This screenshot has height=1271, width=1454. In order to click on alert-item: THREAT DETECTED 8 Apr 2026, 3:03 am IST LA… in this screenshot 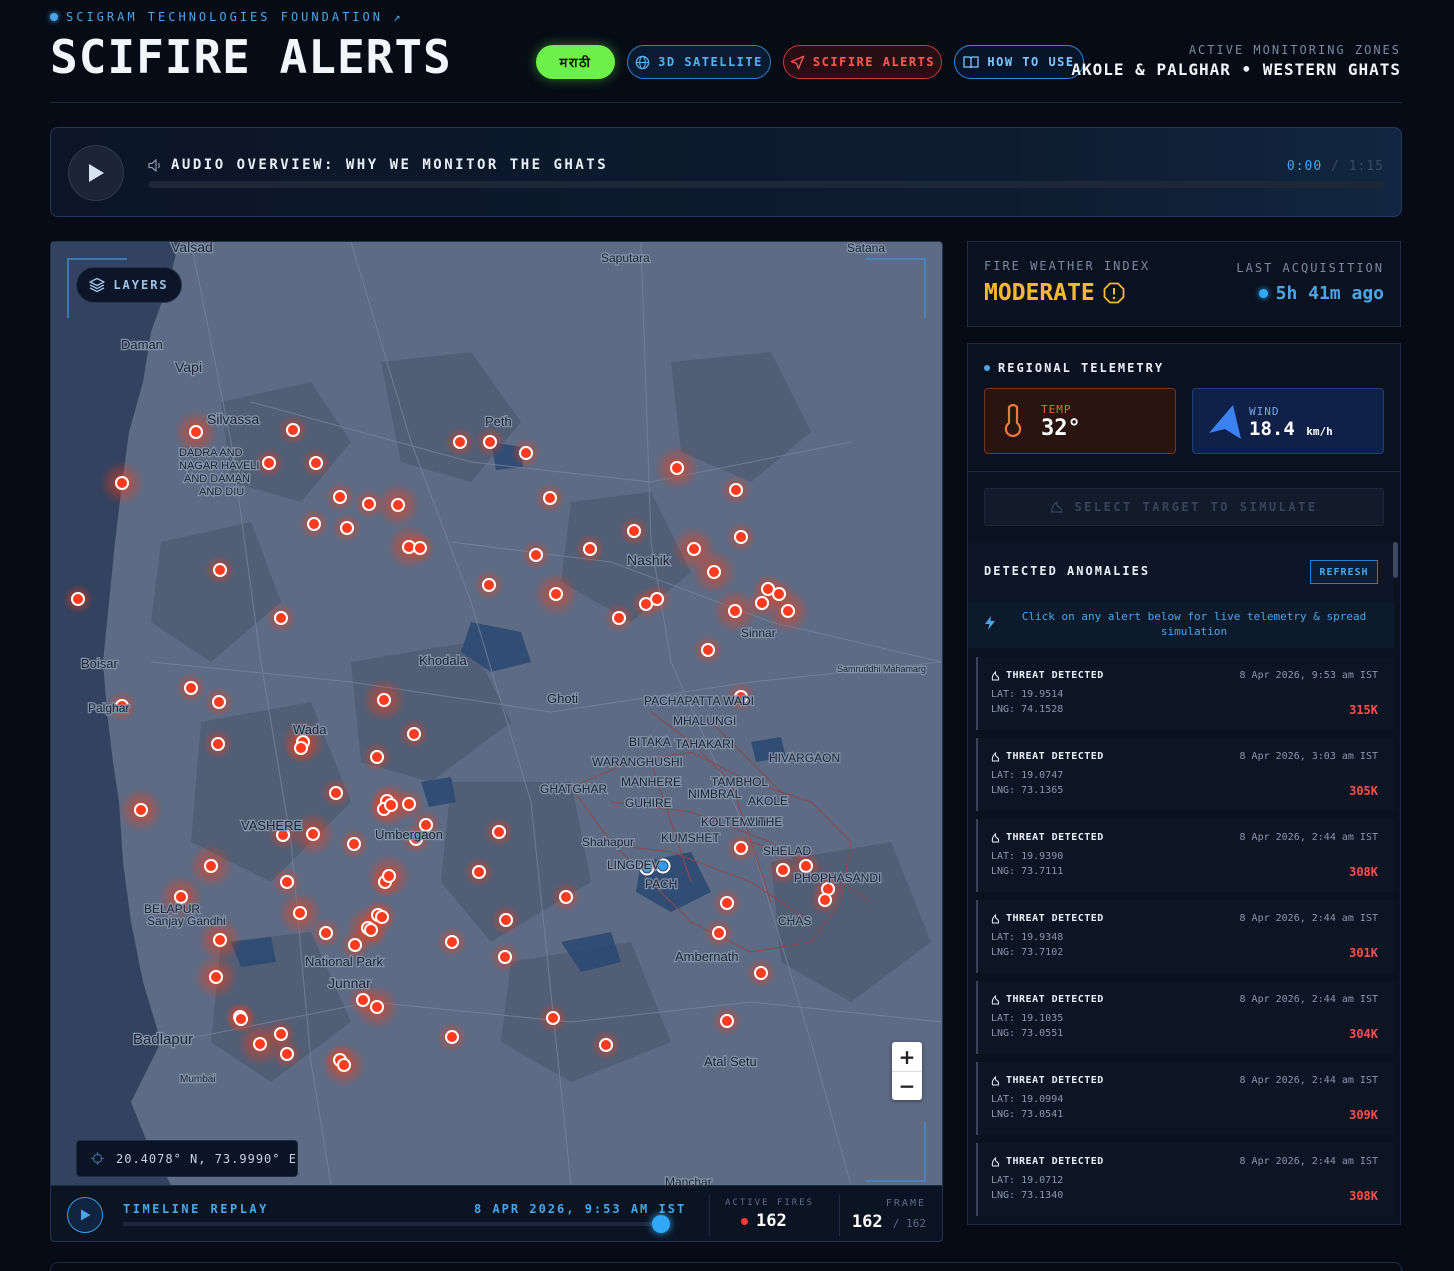, I will do `click(1185, 774)`.